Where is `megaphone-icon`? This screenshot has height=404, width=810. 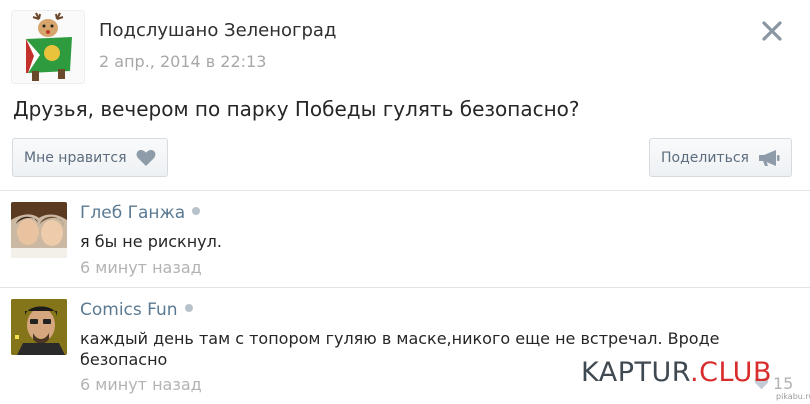
megaphone-icon is located at coordinates (769, 157).